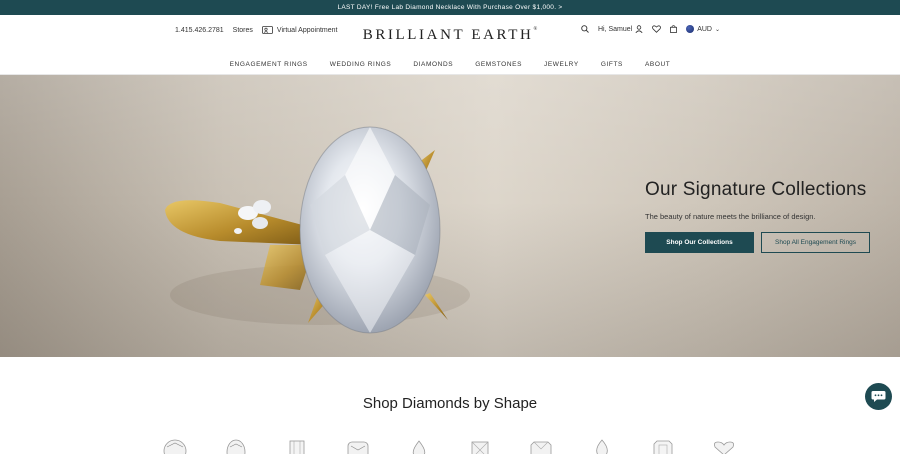 Image resolution: width=900 pixels, height=454 pixels. I want to click on wishlist-button, so click(657, 29).